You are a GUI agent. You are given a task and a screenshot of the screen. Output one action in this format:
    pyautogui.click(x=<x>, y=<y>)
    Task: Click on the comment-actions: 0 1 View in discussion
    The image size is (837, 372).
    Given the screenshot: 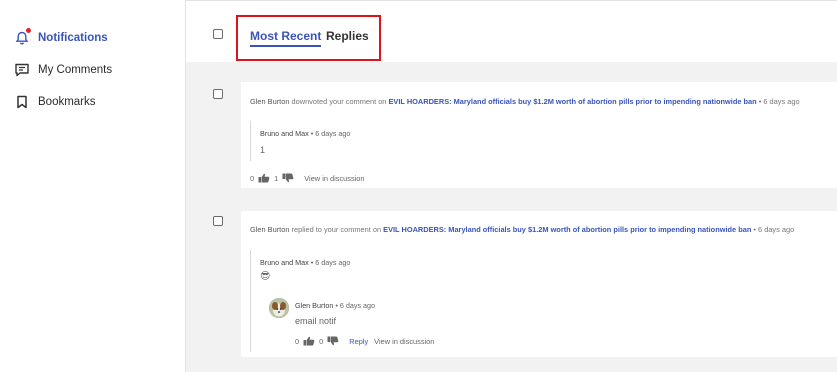 What is the action you would take?
    pyautogui.click(x=307, y=178)
    